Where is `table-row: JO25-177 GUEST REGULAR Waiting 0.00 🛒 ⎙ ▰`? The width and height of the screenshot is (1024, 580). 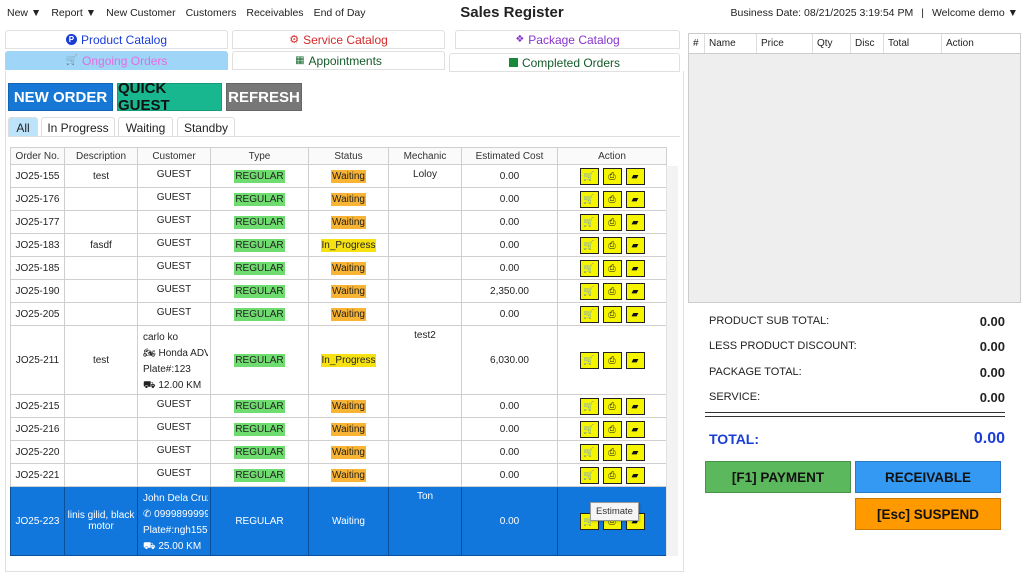
table-row: JO25-177 GUEST REGULAR Waiting 0.00 🛒 ⎙ ▰ is located at coordinates (338, 222).